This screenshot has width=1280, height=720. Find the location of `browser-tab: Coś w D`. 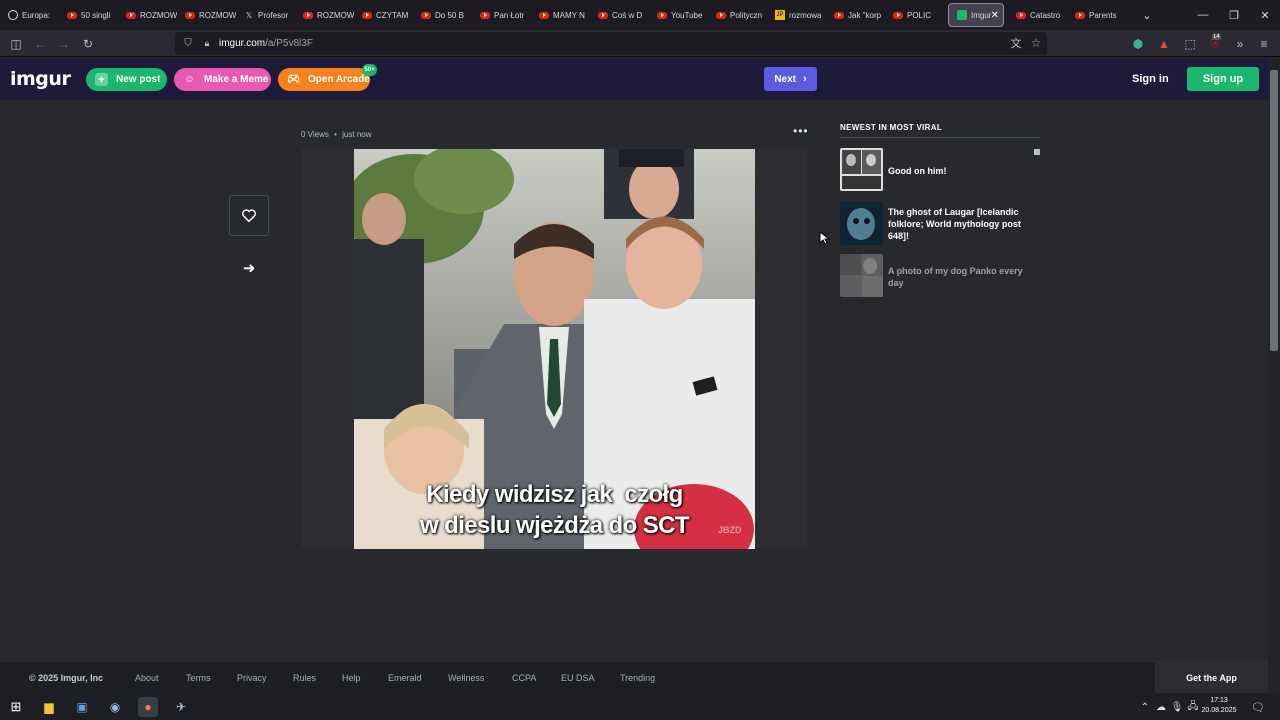

browser-tab: Coś w D is located at coordinates (619, 15).